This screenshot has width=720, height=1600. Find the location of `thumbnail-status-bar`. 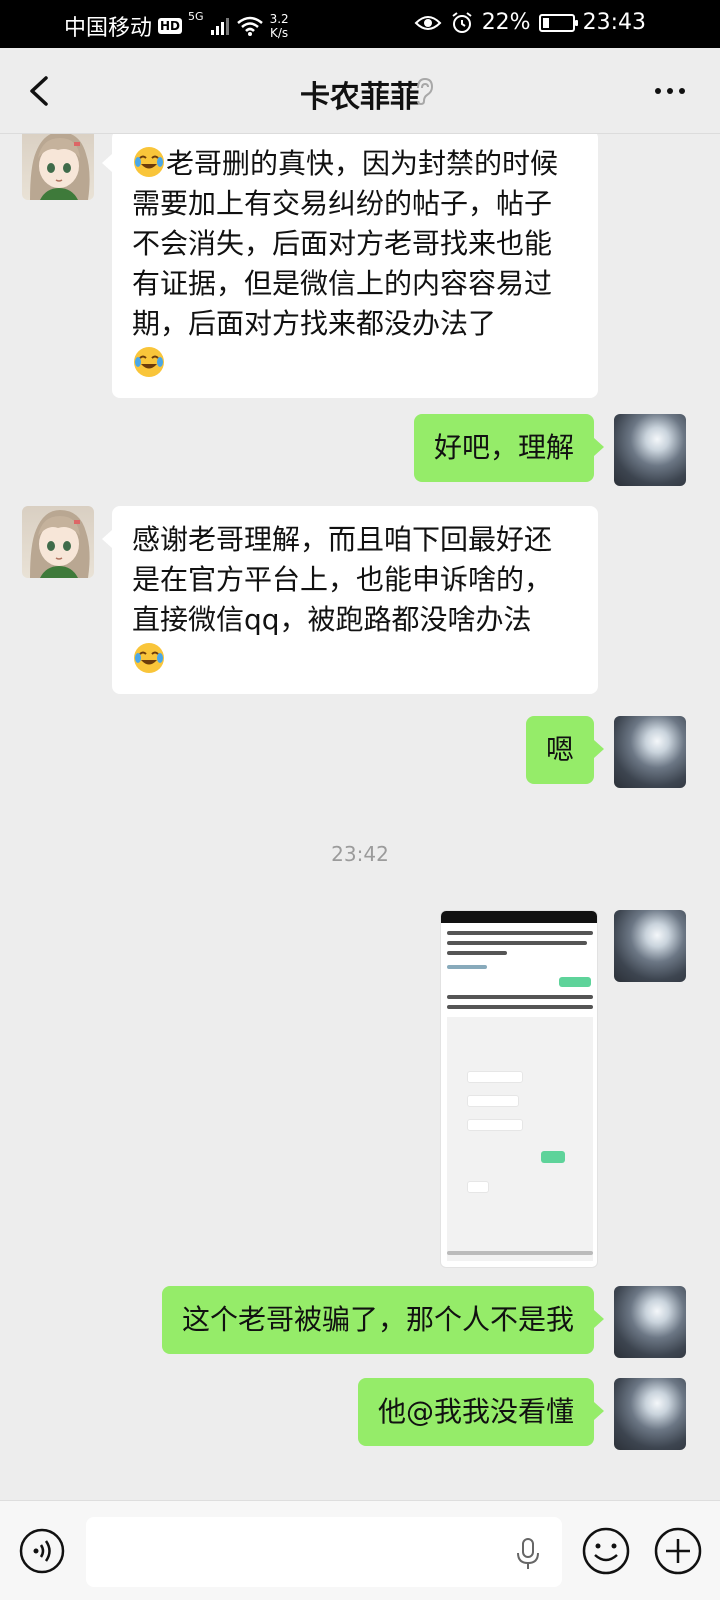

thumbnail-status-bar is located at coordinates (519, 917).